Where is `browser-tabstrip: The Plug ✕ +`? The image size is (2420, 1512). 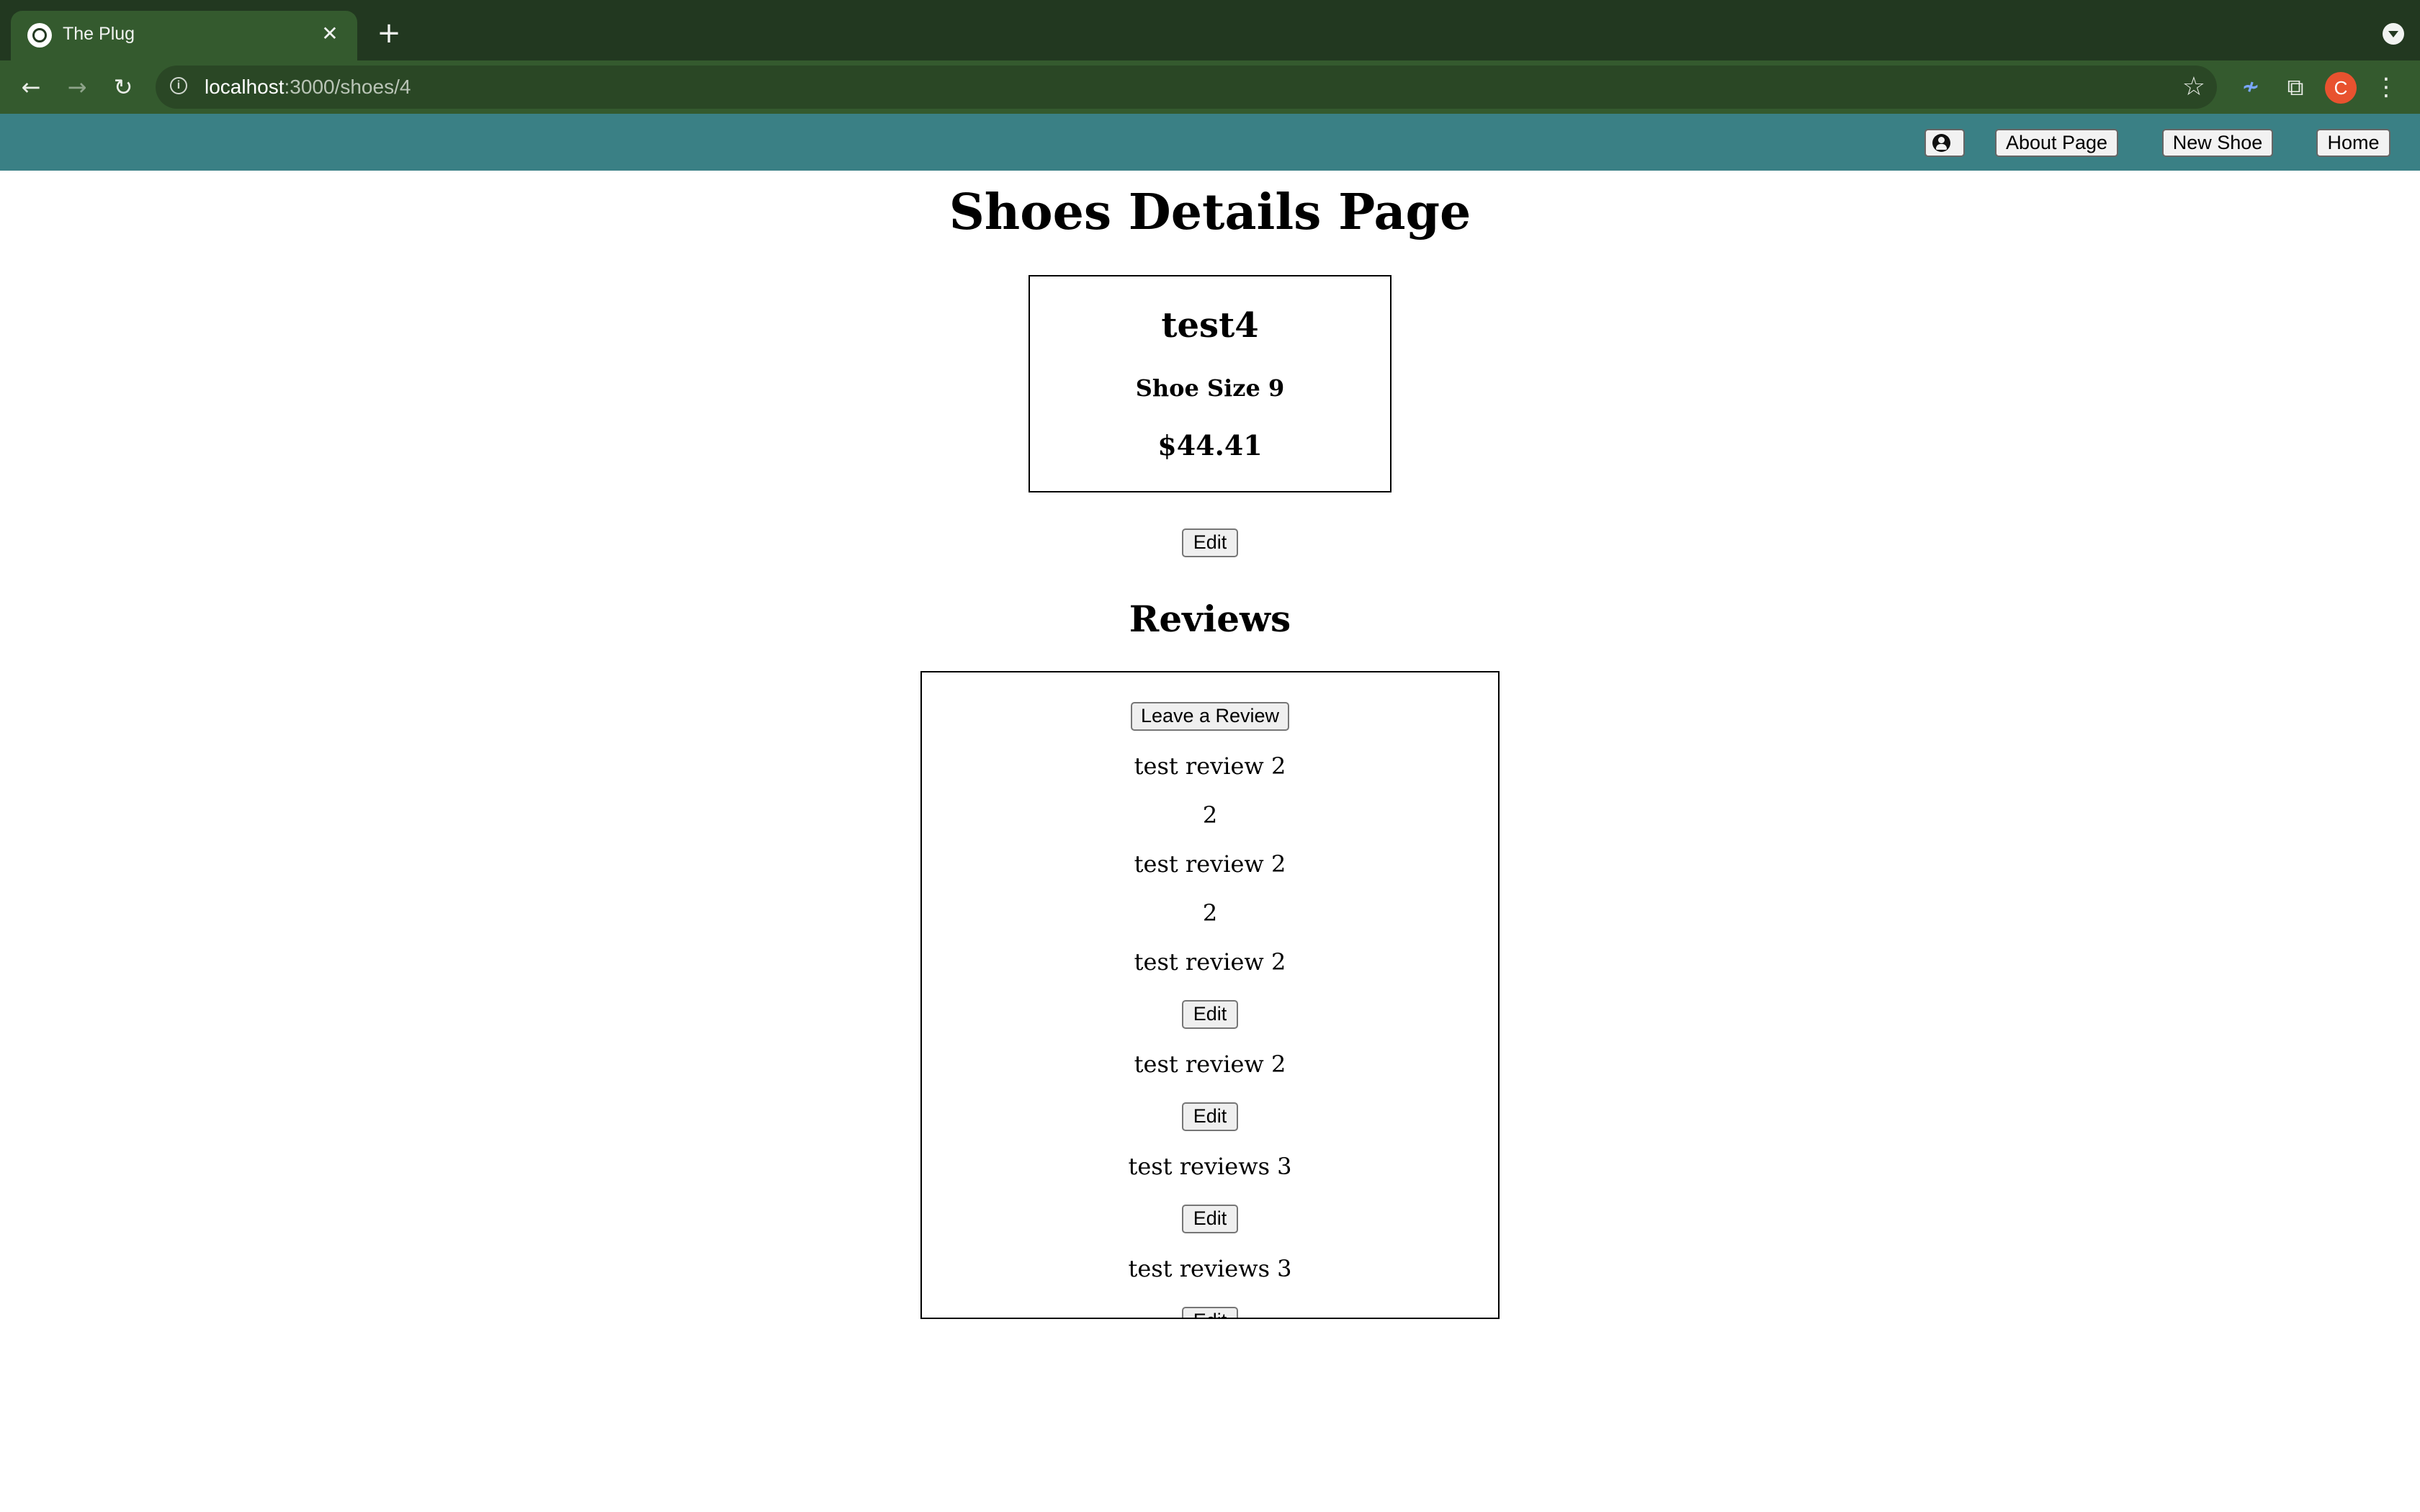
browser-tabstrip: The Plug ✕ + is located at coordinates (1210, 30).